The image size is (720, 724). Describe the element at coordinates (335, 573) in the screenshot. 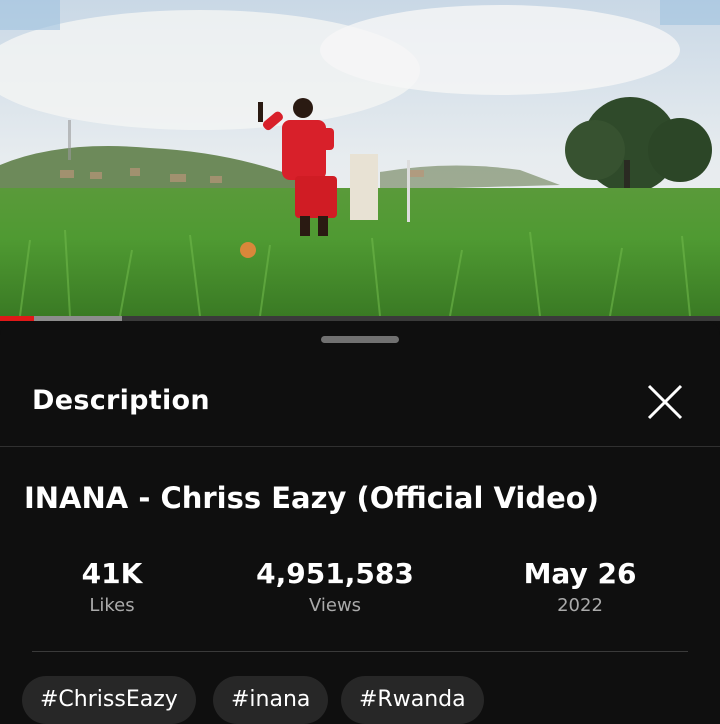

I see `views-count: 4,951,583` at that location.